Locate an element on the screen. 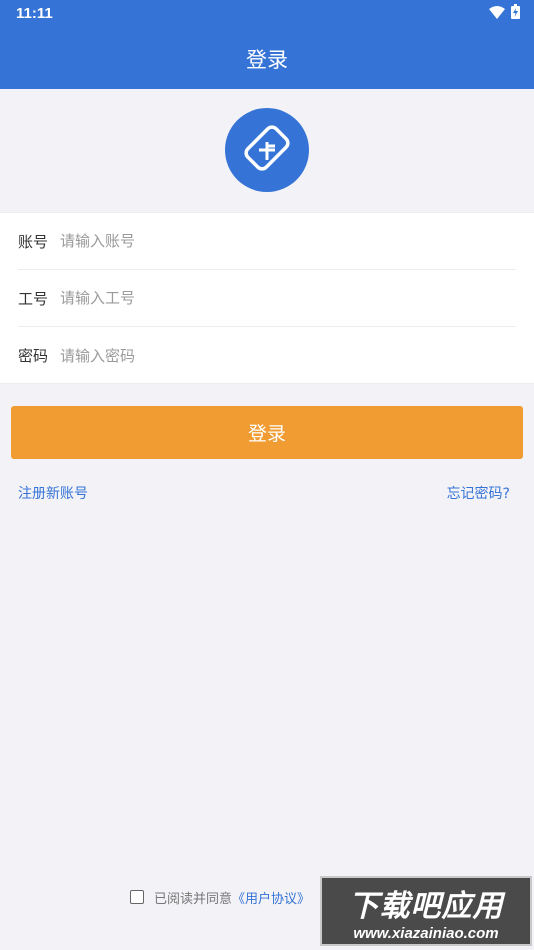 This screenshot has width=534, height=950. employee-id-row: 工号 is located at coordinates (267, 298).